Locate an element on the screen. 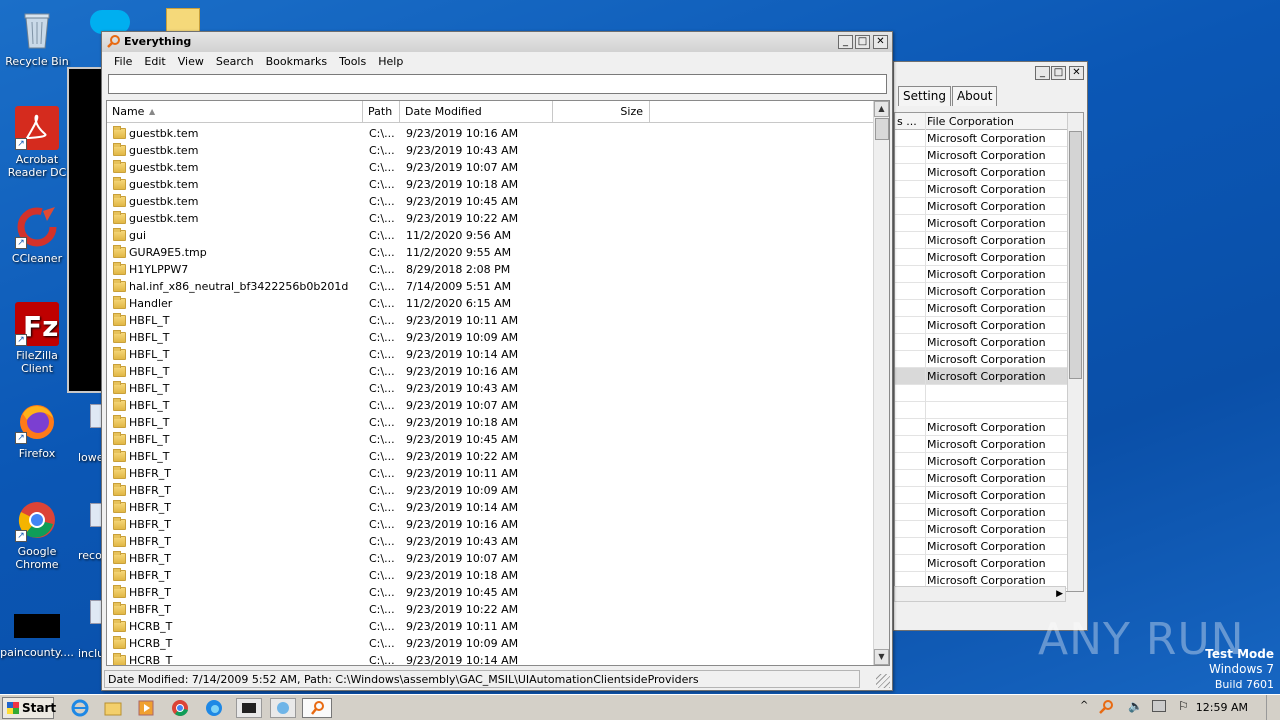  tab-about: About is located at coordinates (974, 96).